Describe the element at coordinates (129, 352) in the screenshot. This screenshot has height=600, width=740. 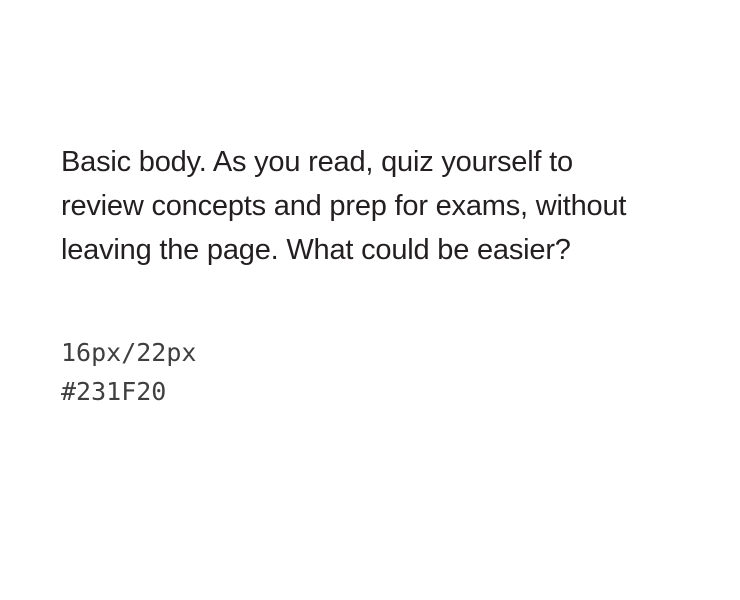
I see `font-size-line-height-spec: 16px/22px` at that location.